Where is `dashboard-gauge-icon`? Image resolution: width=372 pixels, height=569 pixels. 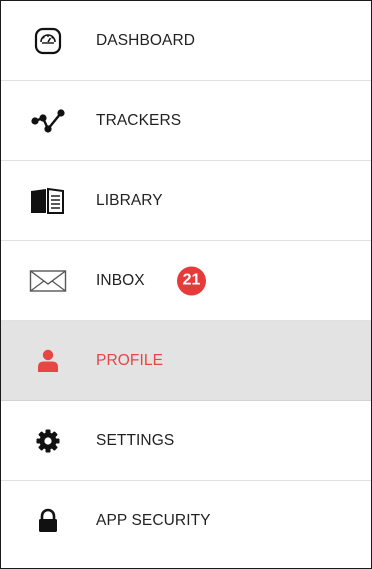 dashboard-gauge-icon is located at coordinates (48, 41).